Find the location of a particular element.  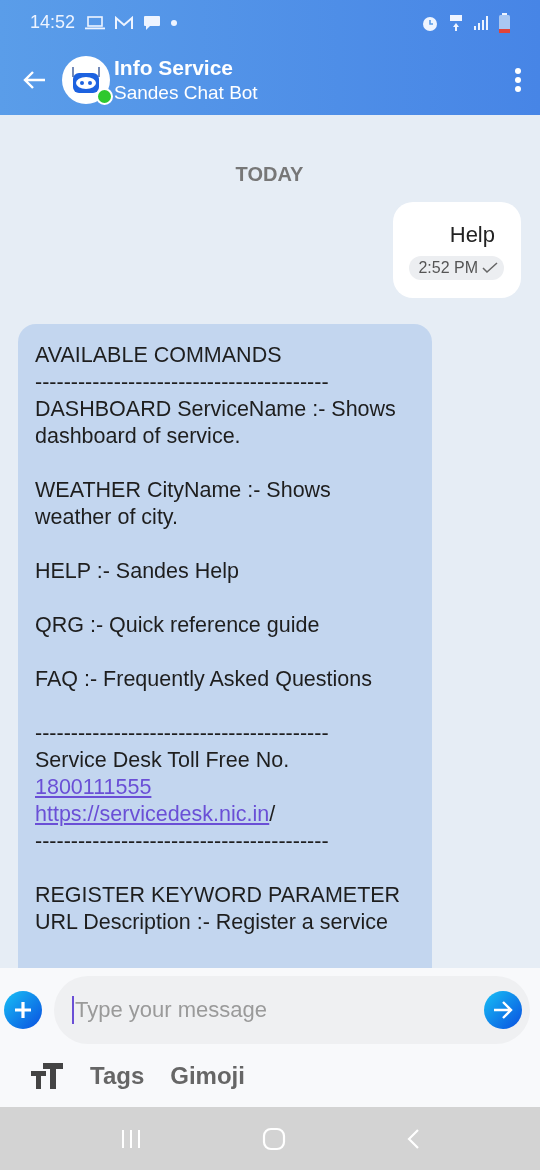

network-icon is located at coordinates (456, 22).